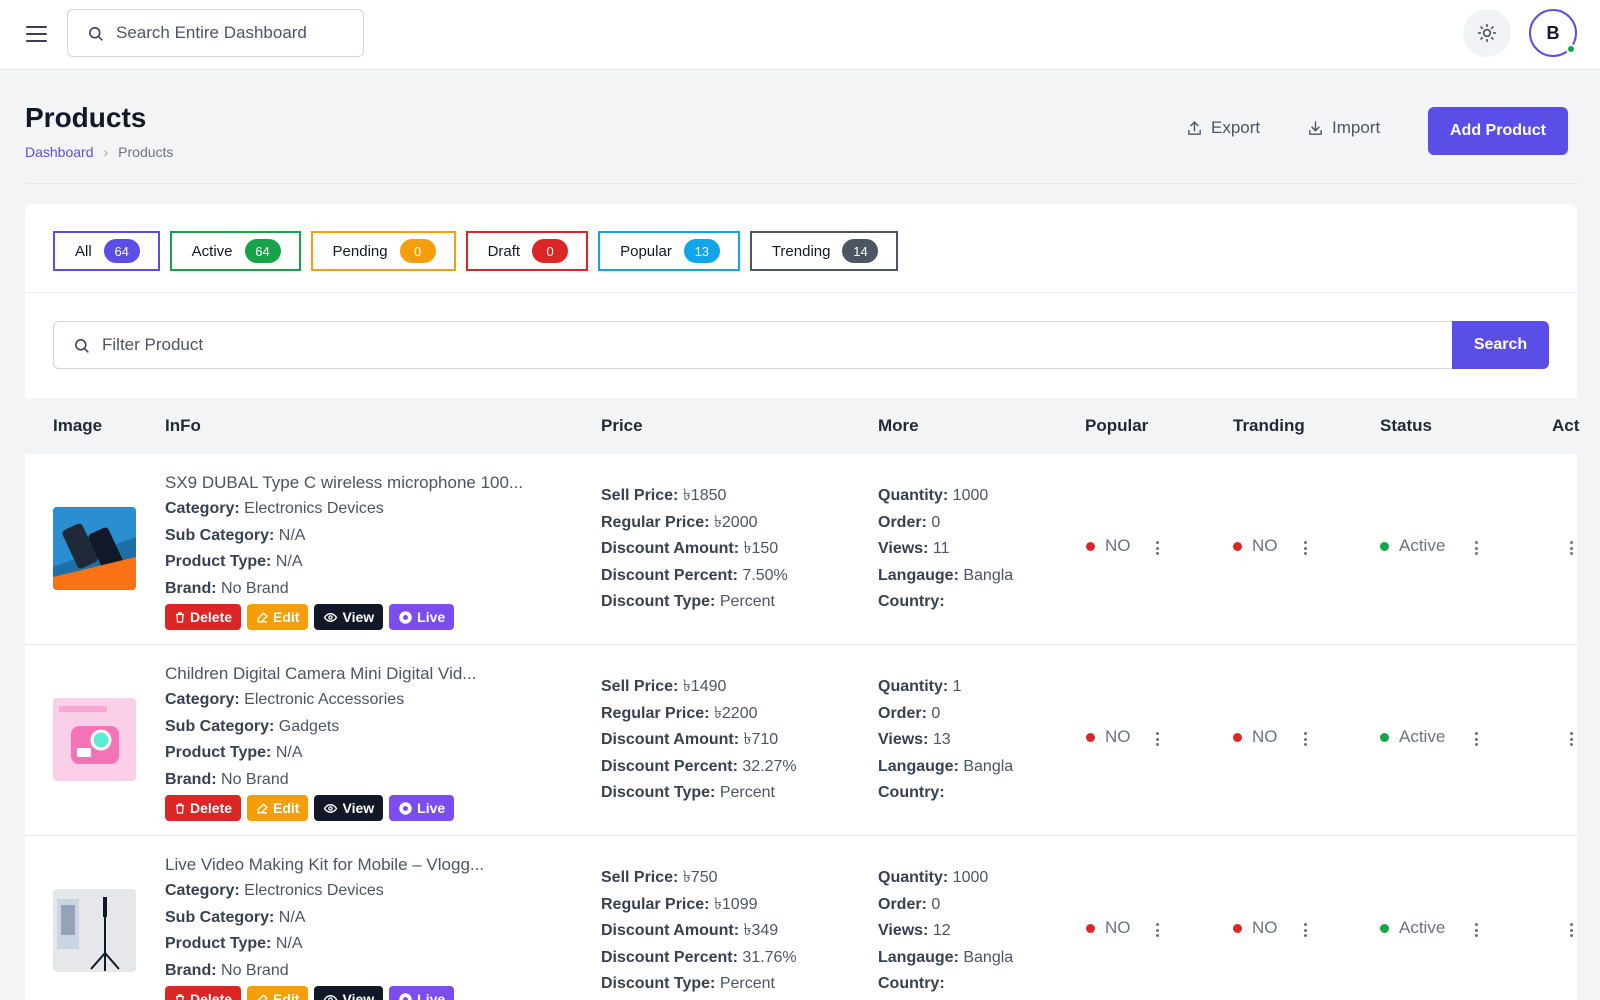 Image resolution: width=1600 pixels, height=1000 pixels. Describe the element at coordinates (236, 33) in the screenshot. I see `dashboard-search-input` at that location.